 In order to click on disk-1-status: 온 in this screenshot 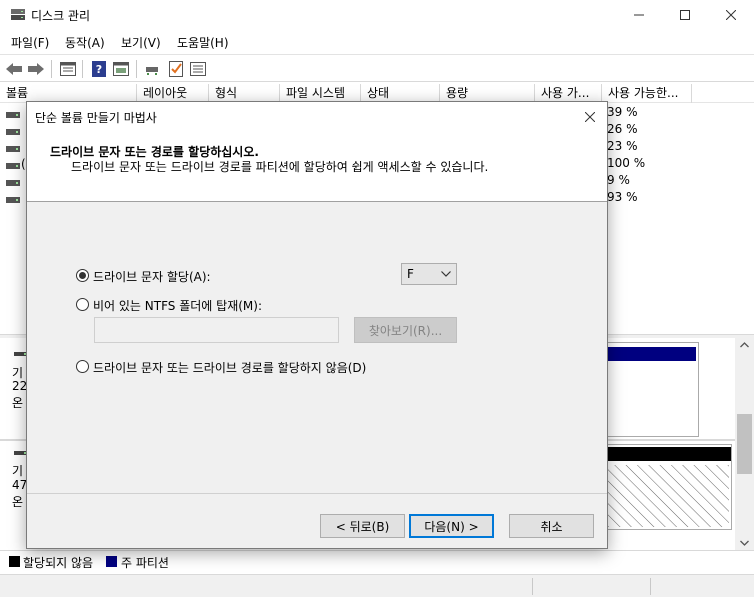, I will do `click(18, 502)`.